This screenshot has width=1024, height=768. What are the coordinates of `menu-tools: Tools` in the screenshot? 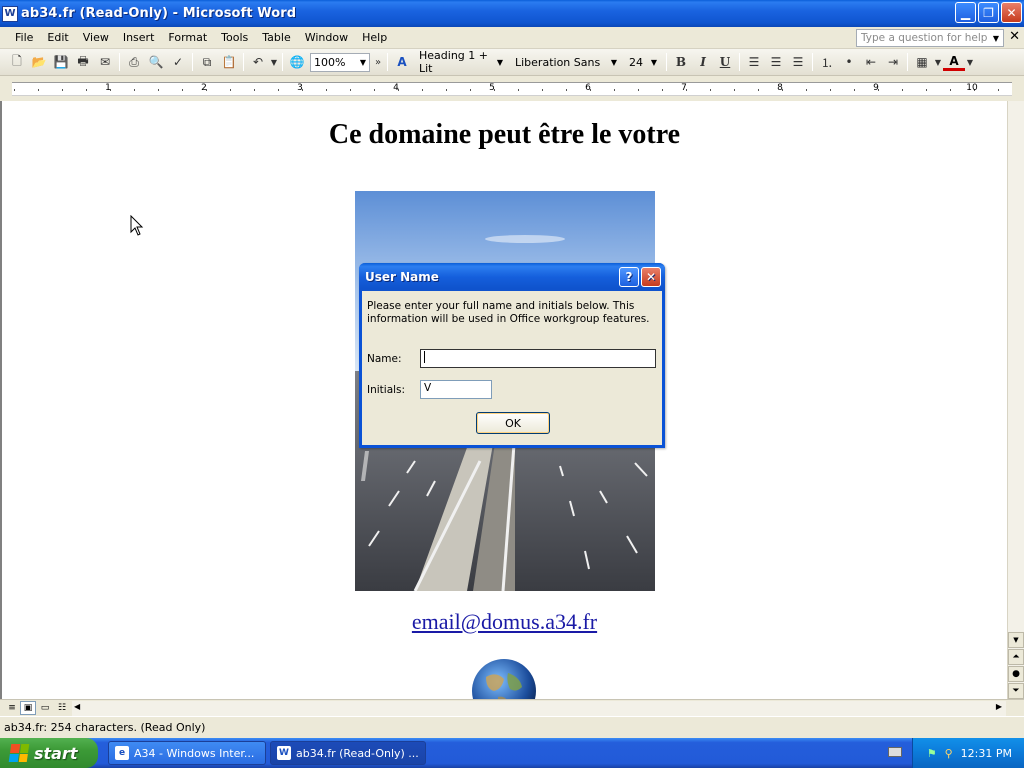 It's located at (234, 37).